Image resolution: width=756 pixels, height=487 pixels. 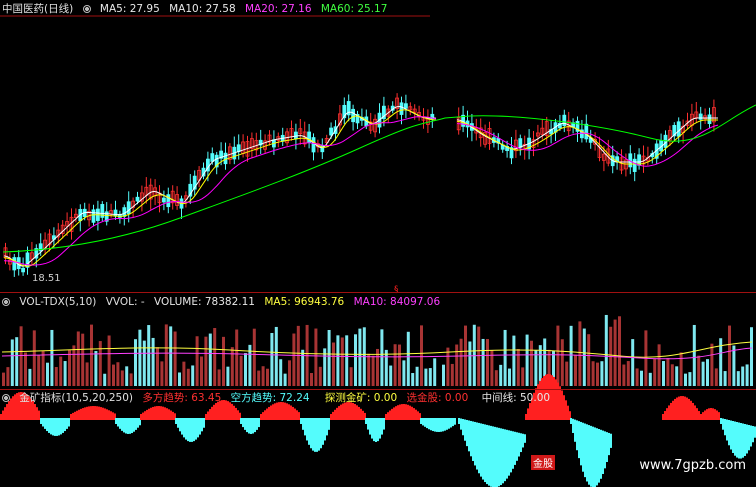 What do you see at coordinates (129, 9) in the screenshot?
I see `ma5-value: MA5: 27.95` at bounding box center [129, 9].